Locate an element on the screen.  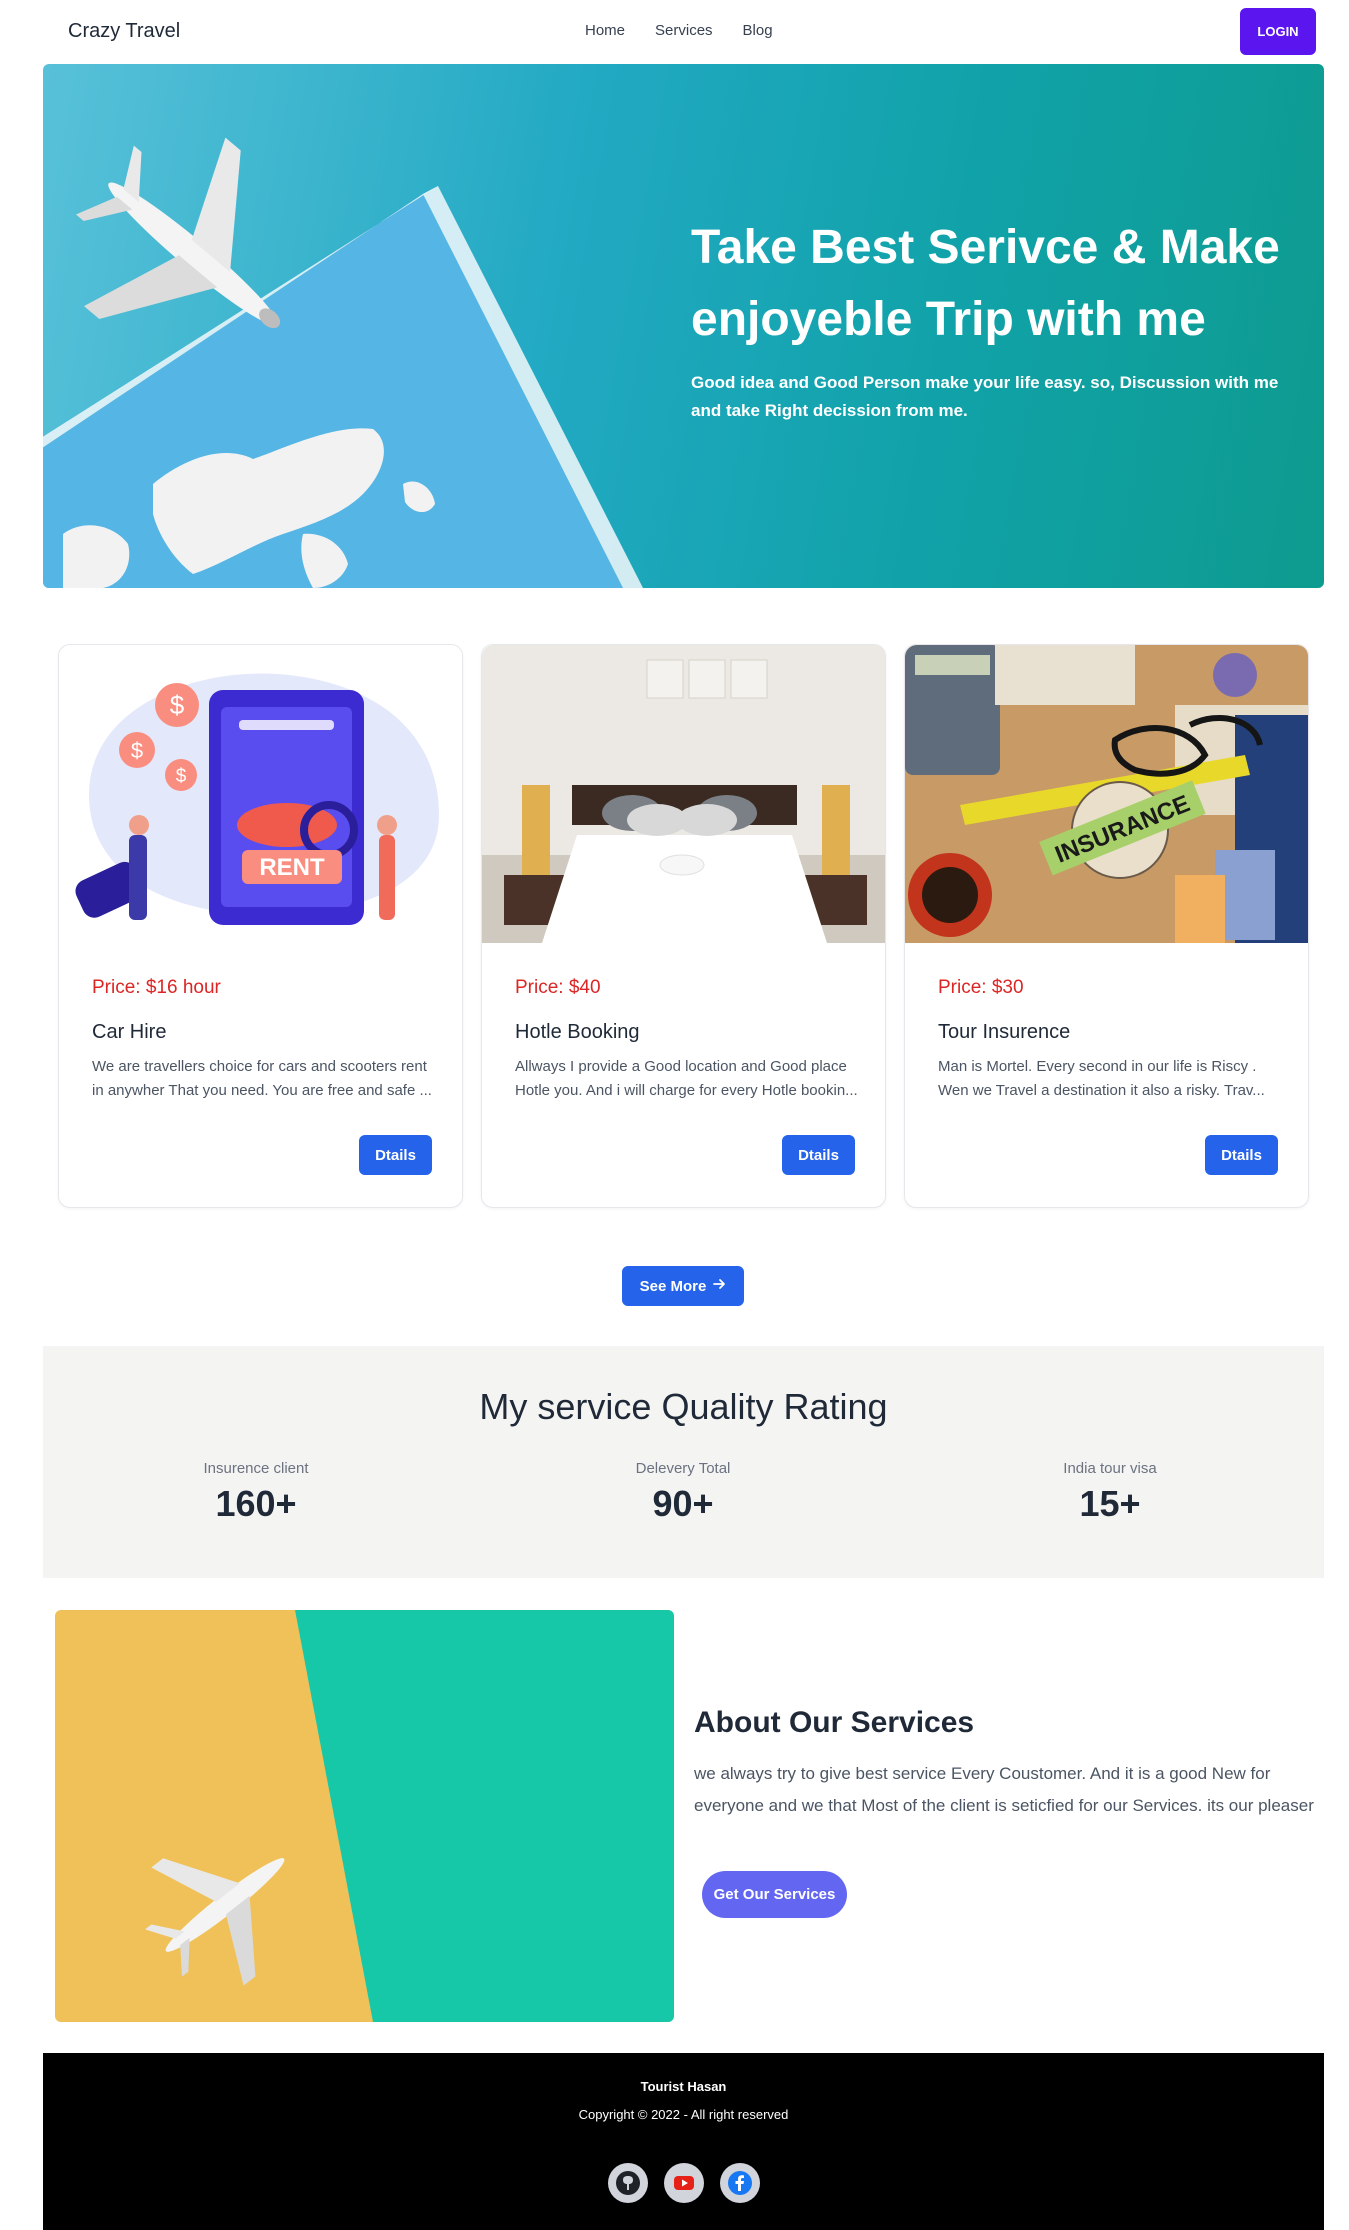
facebook-icon is located at coordinates (740, 2183).